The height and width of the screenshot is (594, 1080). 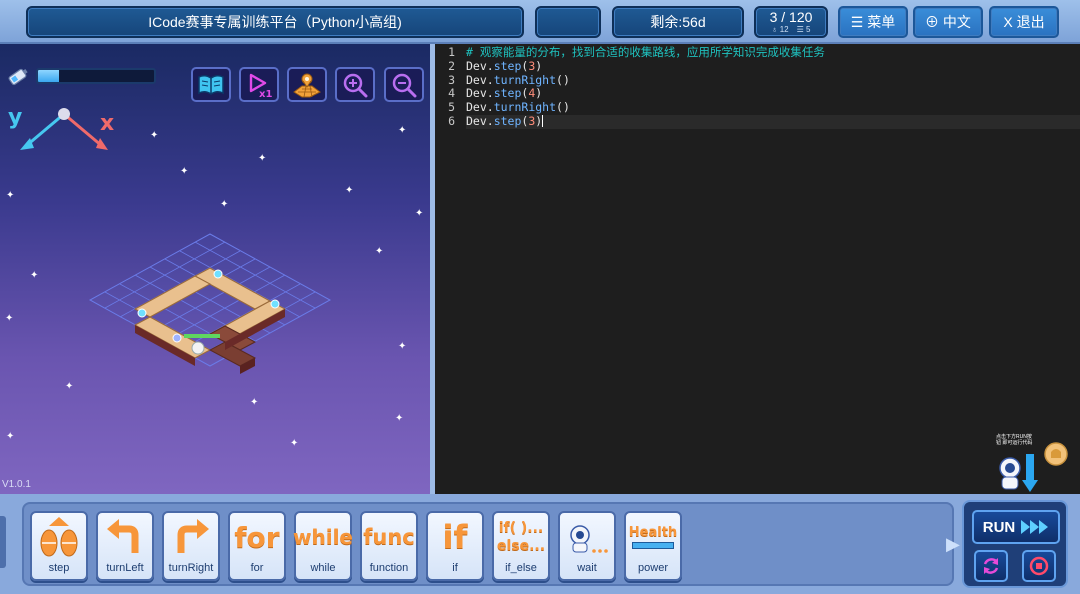 What do you see at coordinates (211, 84) in the screenshot?
I see `book-button` at bounding box center [211, 84].